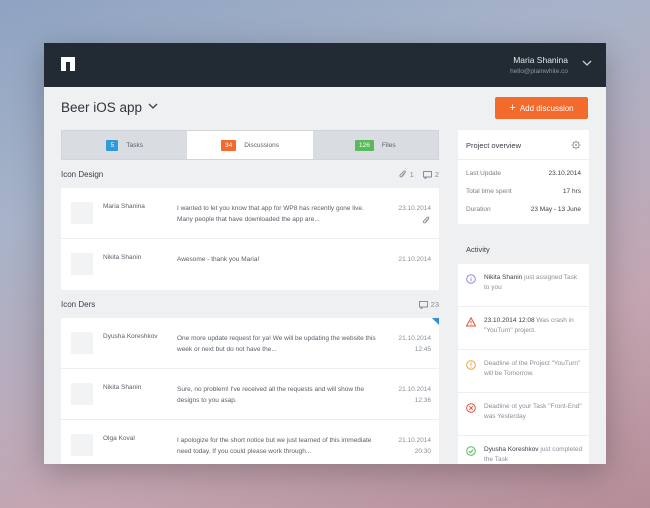 The image size is (650, 508). What do you see at coordinates (523, 173) in the screenshot?
I see `stat-row: Last Update 23.10.2014` at bounding box center [523, 173].